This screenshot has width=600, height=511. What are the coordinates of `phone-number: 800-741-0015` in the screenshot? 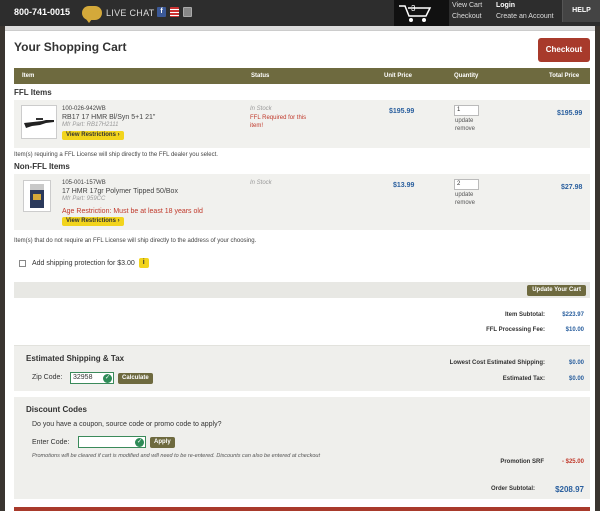 It's located at (42, 12).